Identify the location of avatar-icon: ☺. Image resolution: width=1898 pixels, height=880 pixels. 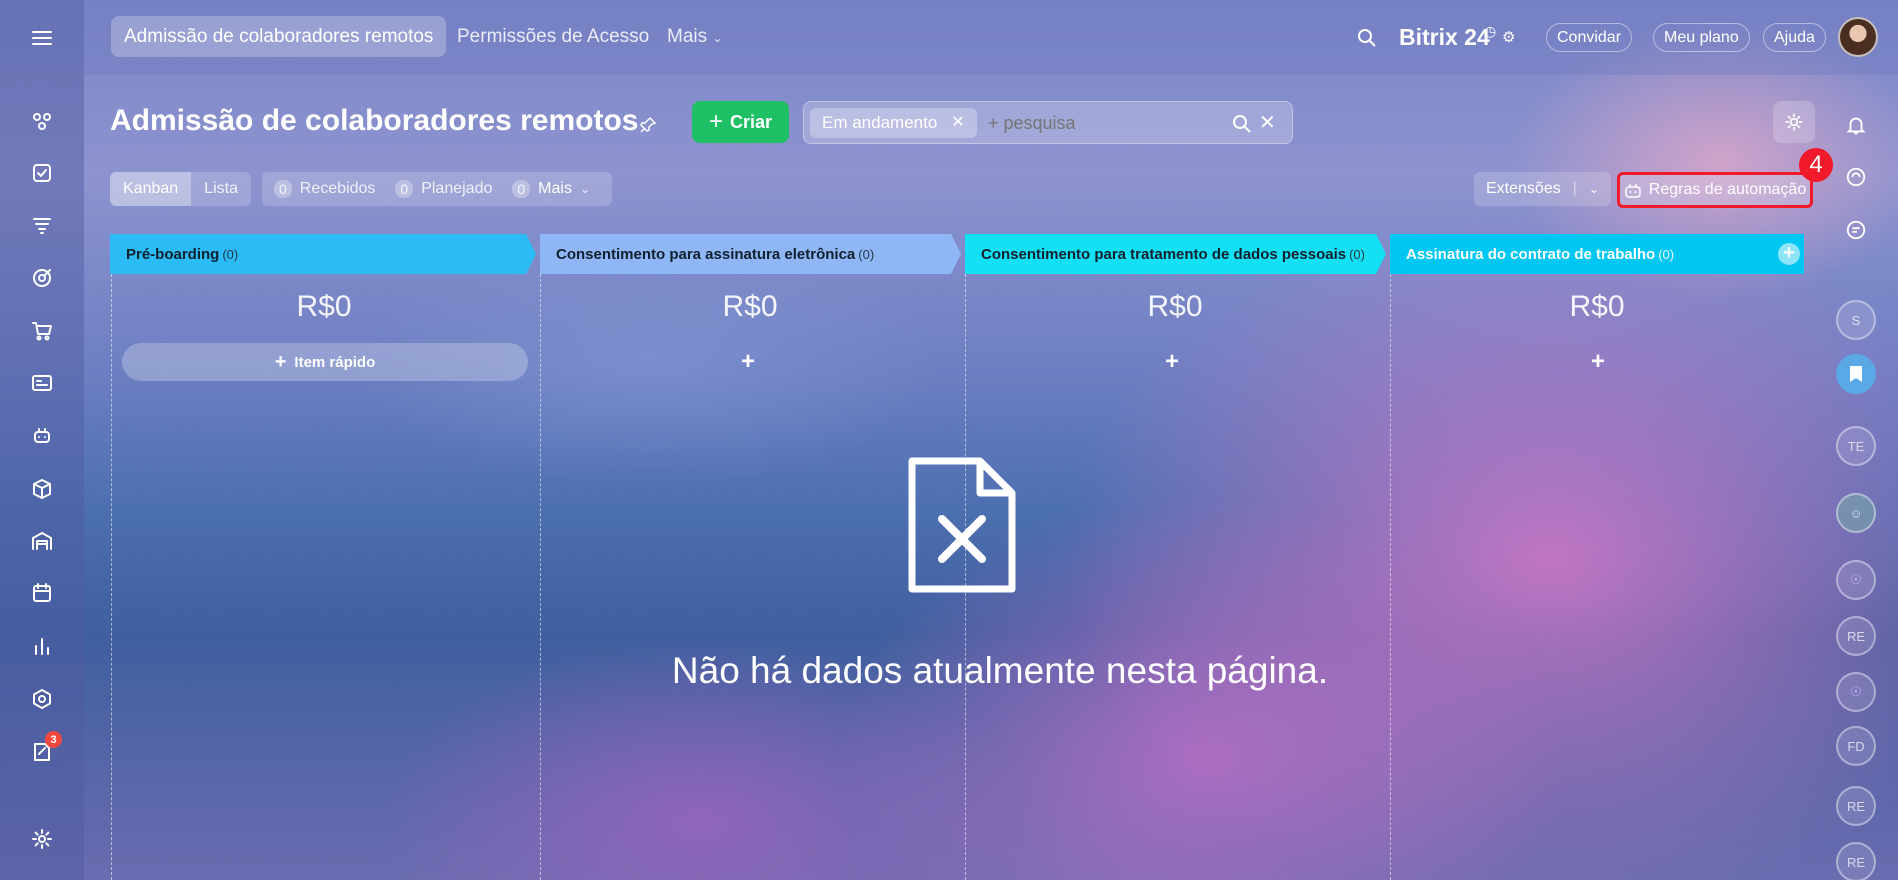
(1856, 513).